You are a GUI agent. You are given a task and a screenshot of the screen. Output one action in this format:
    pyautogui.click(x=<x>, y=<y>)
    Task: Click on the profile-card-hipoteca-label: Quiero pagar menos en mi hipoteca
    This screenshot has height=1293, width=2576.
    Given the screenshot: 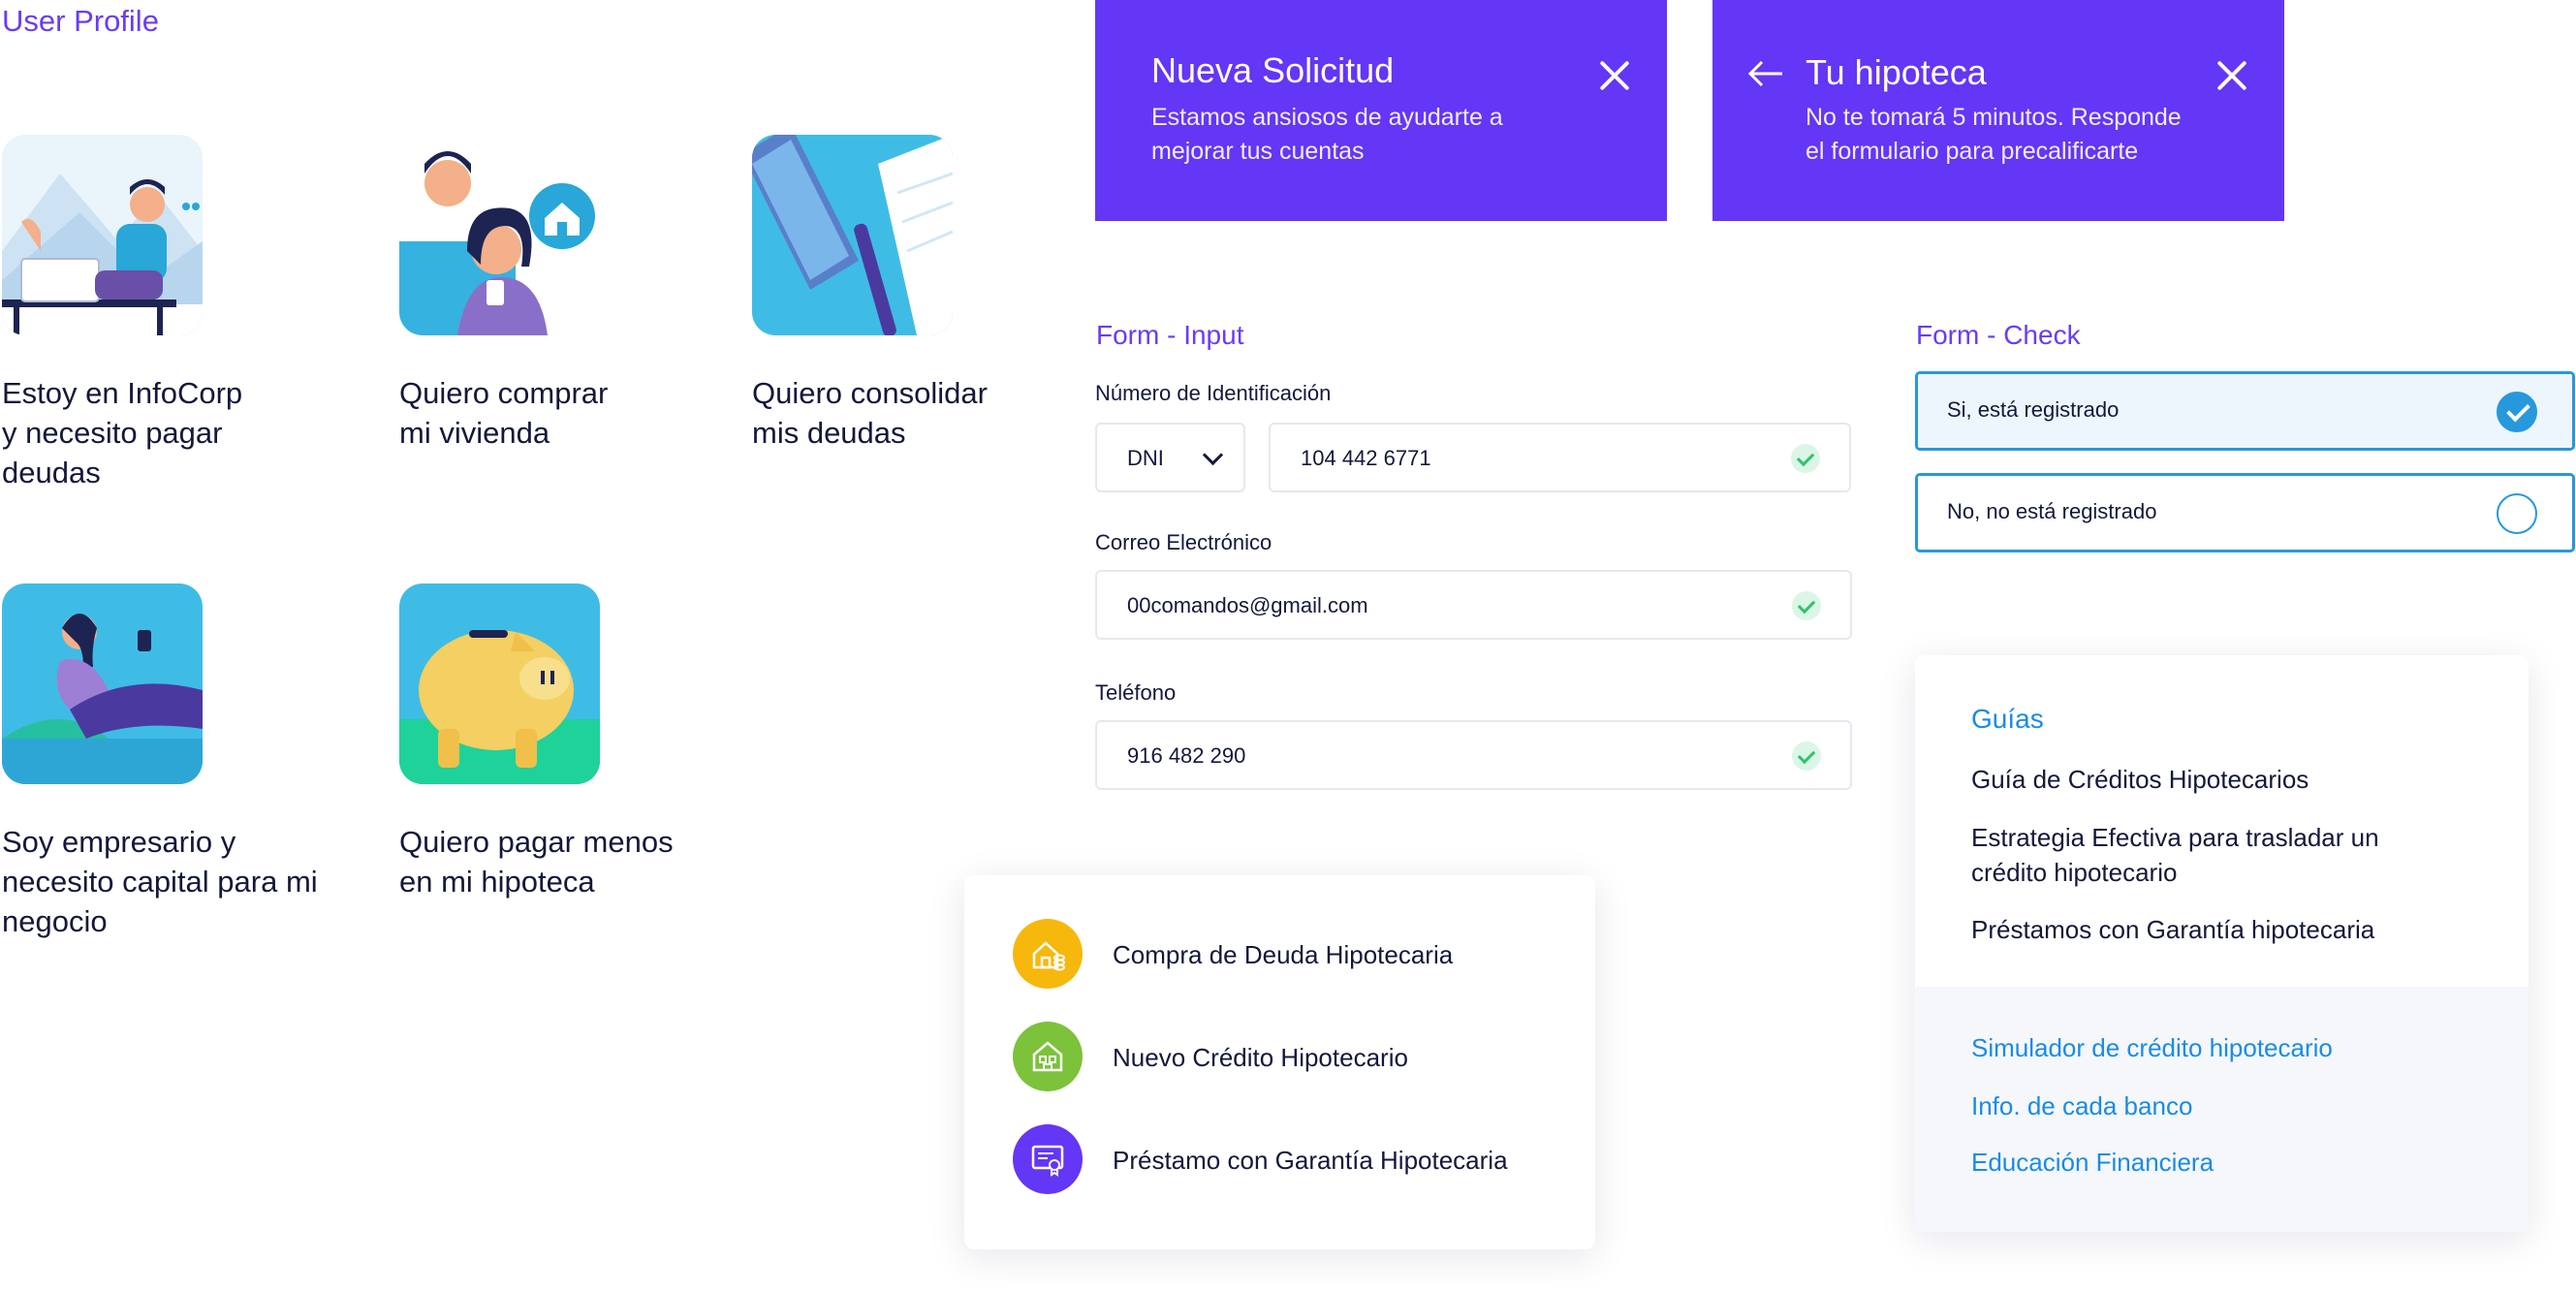 What is the action you would take?
    pyautogui.click(x=536, y=862)
    